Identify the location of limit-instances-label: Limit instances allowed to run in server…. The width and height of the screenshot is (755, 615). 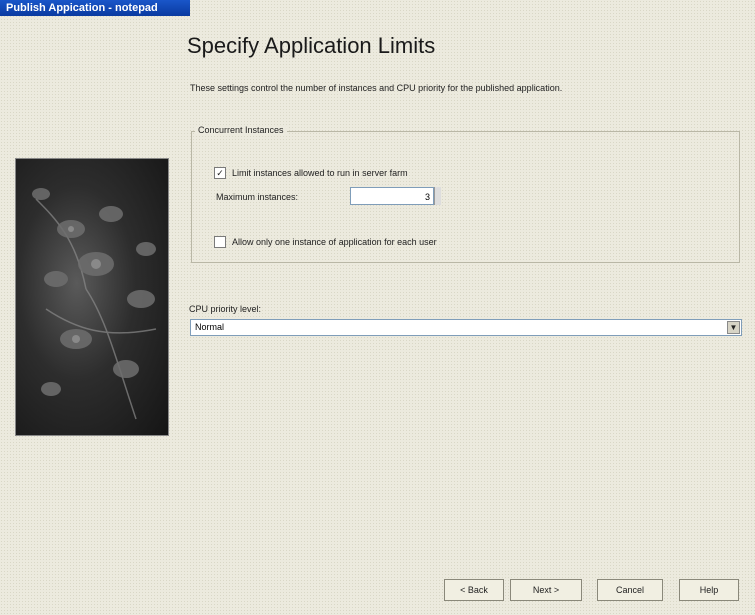
(320, 173).